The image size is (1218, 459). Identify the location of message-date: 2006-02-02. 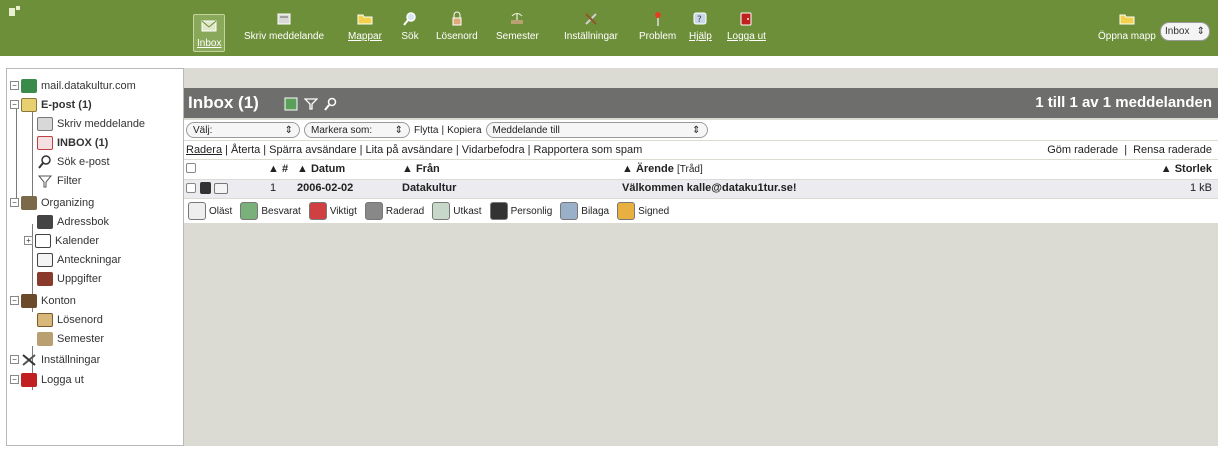
(325, 188).